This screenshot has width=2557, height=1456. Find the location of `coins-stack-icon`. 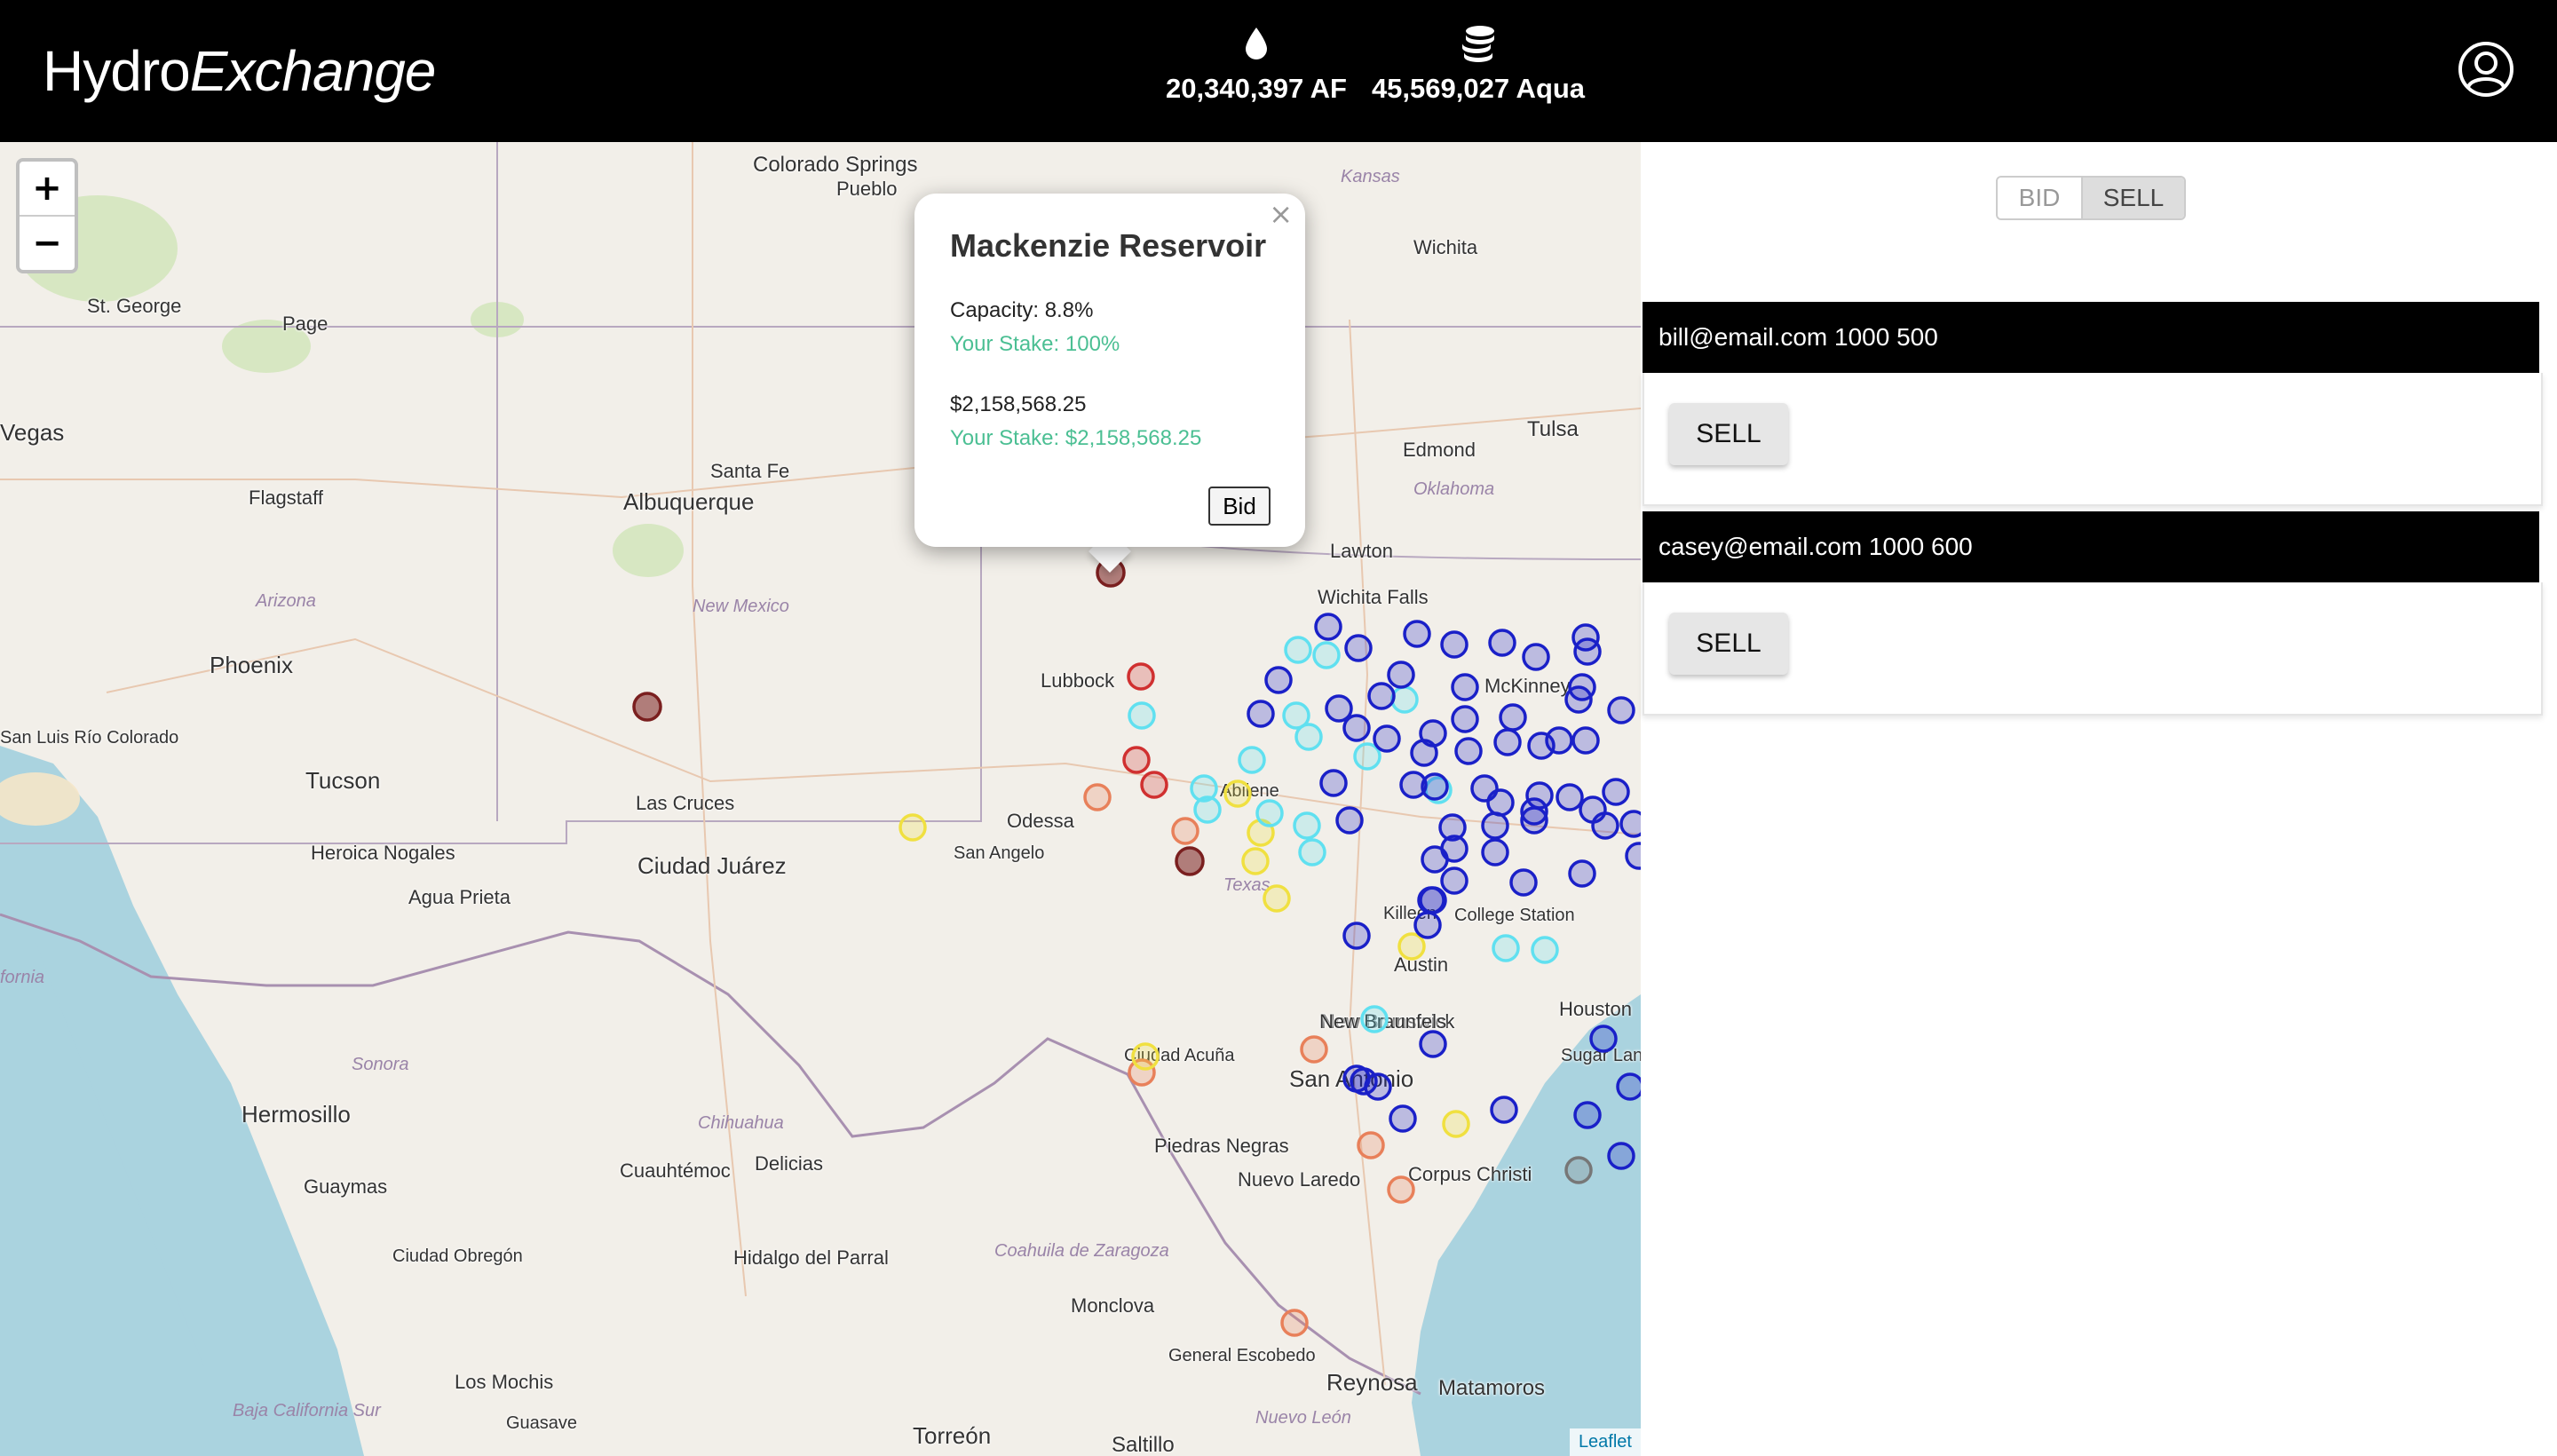

coins-stack-icon is located at coordinates (1478, 44).